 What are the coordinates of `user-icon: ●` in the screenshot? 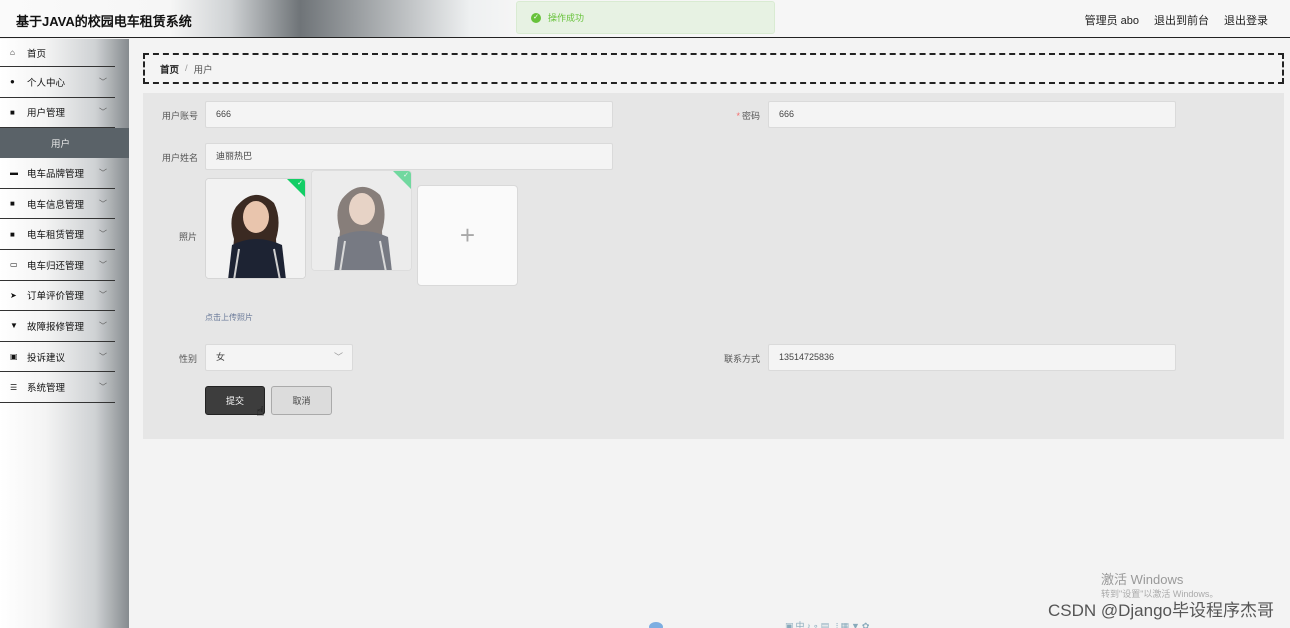 It's located at (12, 82).